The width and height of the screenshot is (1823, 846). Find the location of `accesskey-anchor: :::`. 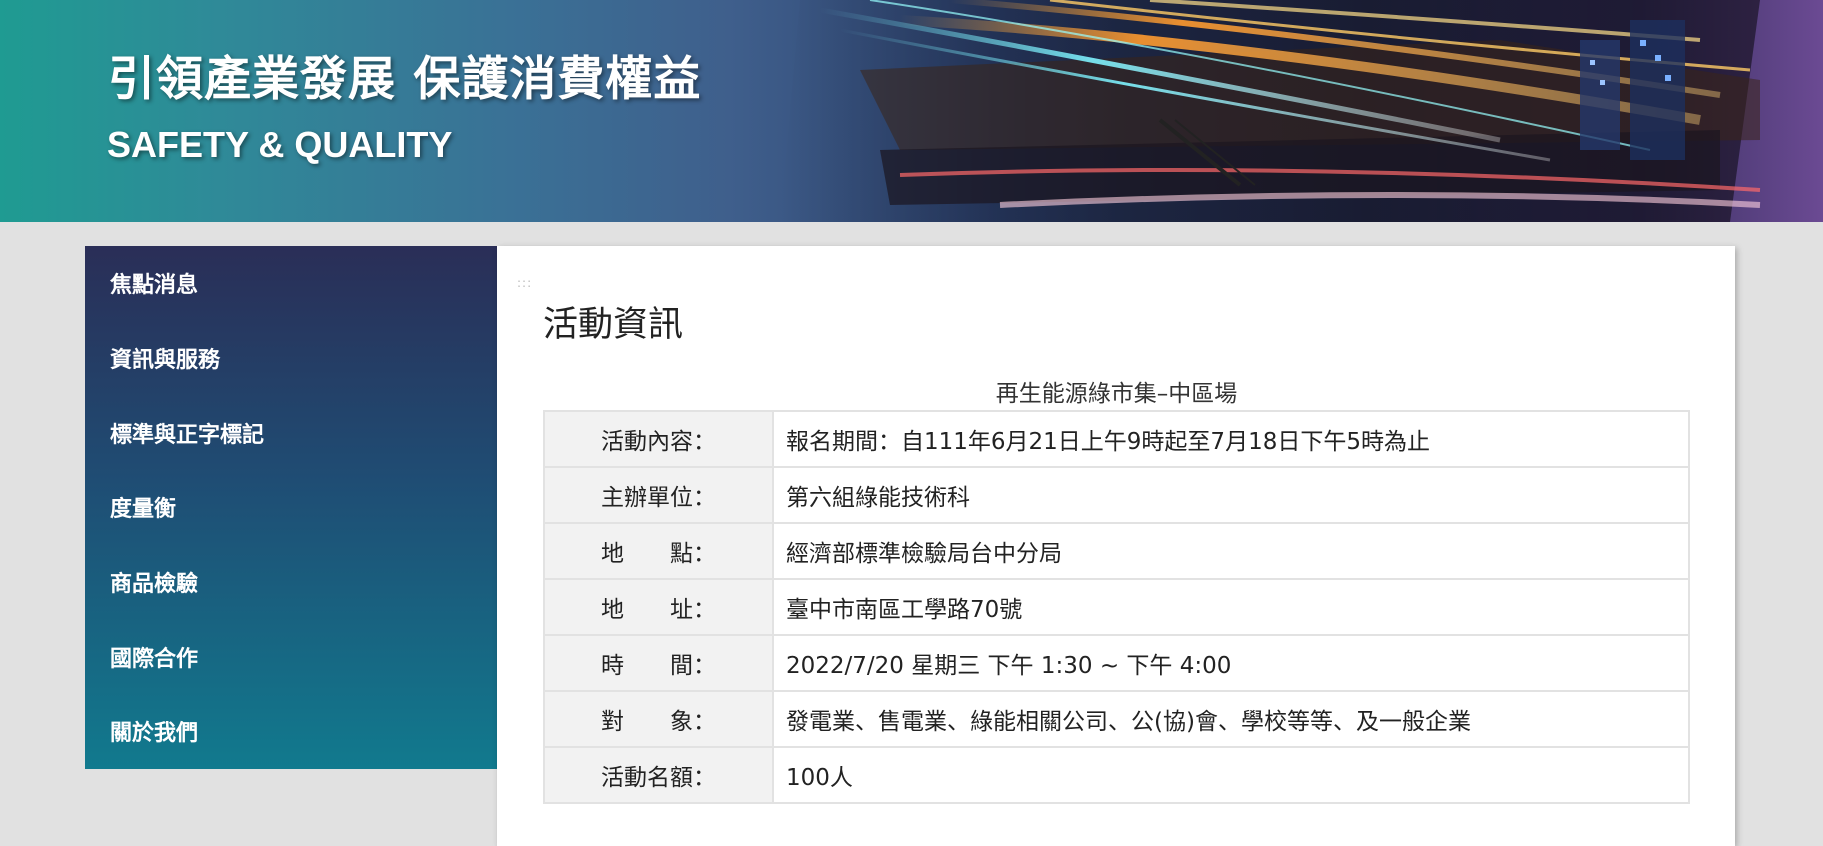

accesskey-anchor: ::: is located at coordinates (524, 283).